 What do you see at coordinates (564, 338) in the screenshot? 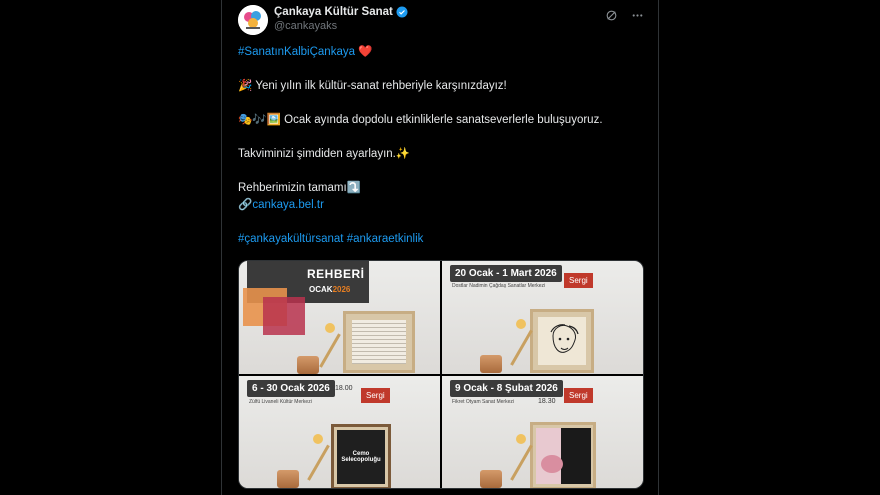
I see `portrait-sketch-icon` at bounding box center [564, 338].